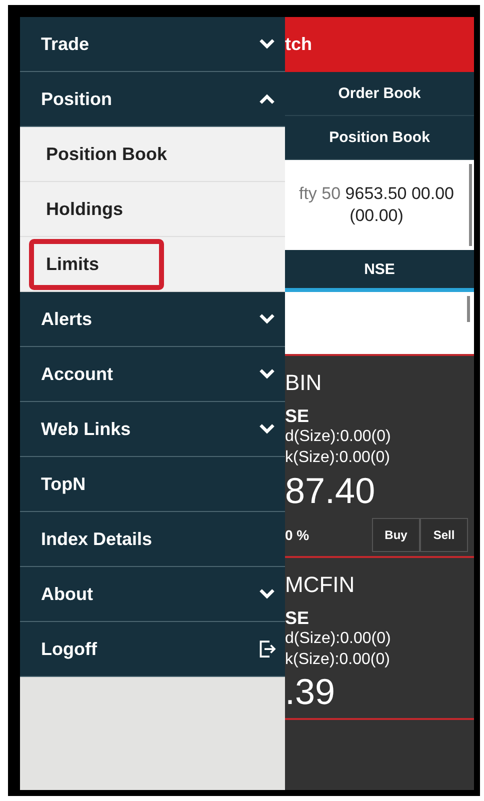 The image size is (484, 801). What do you see at coordinates (396, 535) in the screenshot?
I see `buy-button: Buy` at bounding box center [396, 535].